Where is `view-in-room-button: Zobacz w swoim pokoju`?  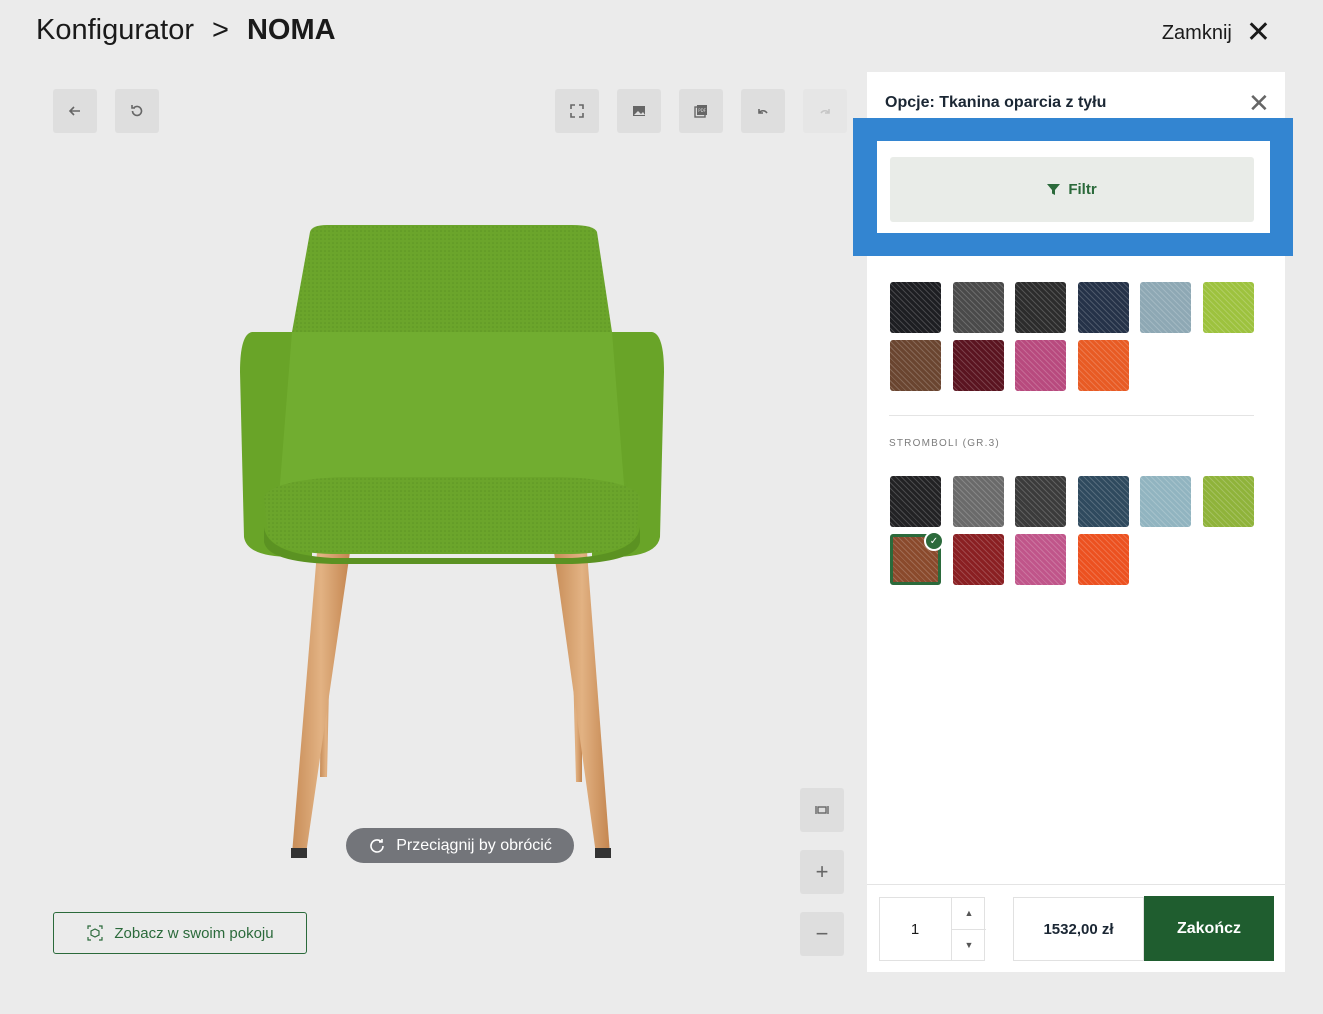
view-in-room-button: Zobacz w swoim pokoju is located at coordinates (180, 933).